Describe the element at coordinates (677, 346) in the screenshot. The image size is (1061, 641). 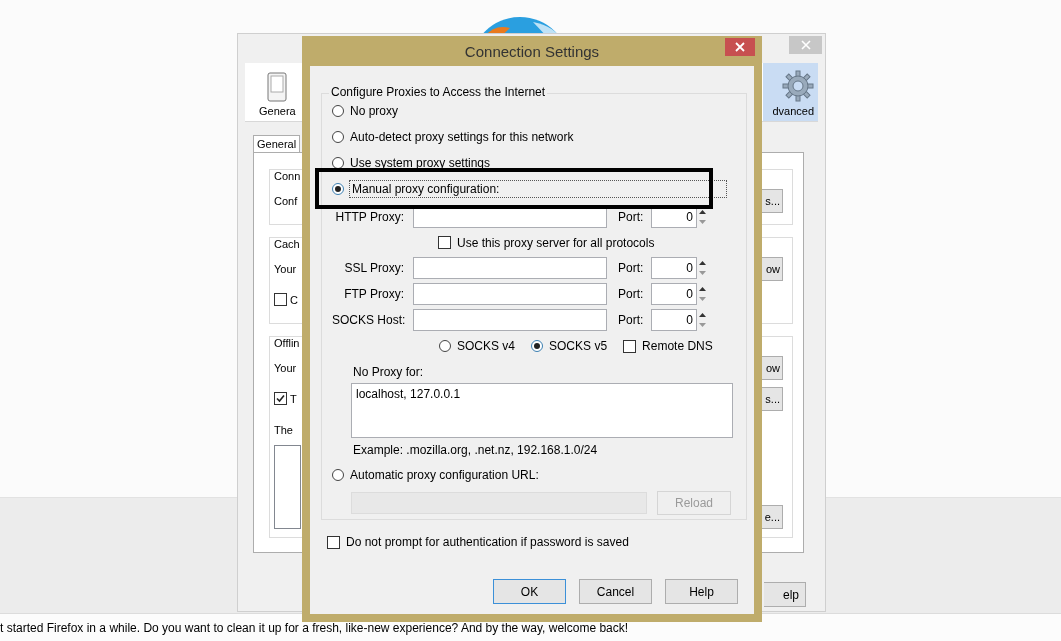
I see `checkbox-label: Remote DNS` at that location.